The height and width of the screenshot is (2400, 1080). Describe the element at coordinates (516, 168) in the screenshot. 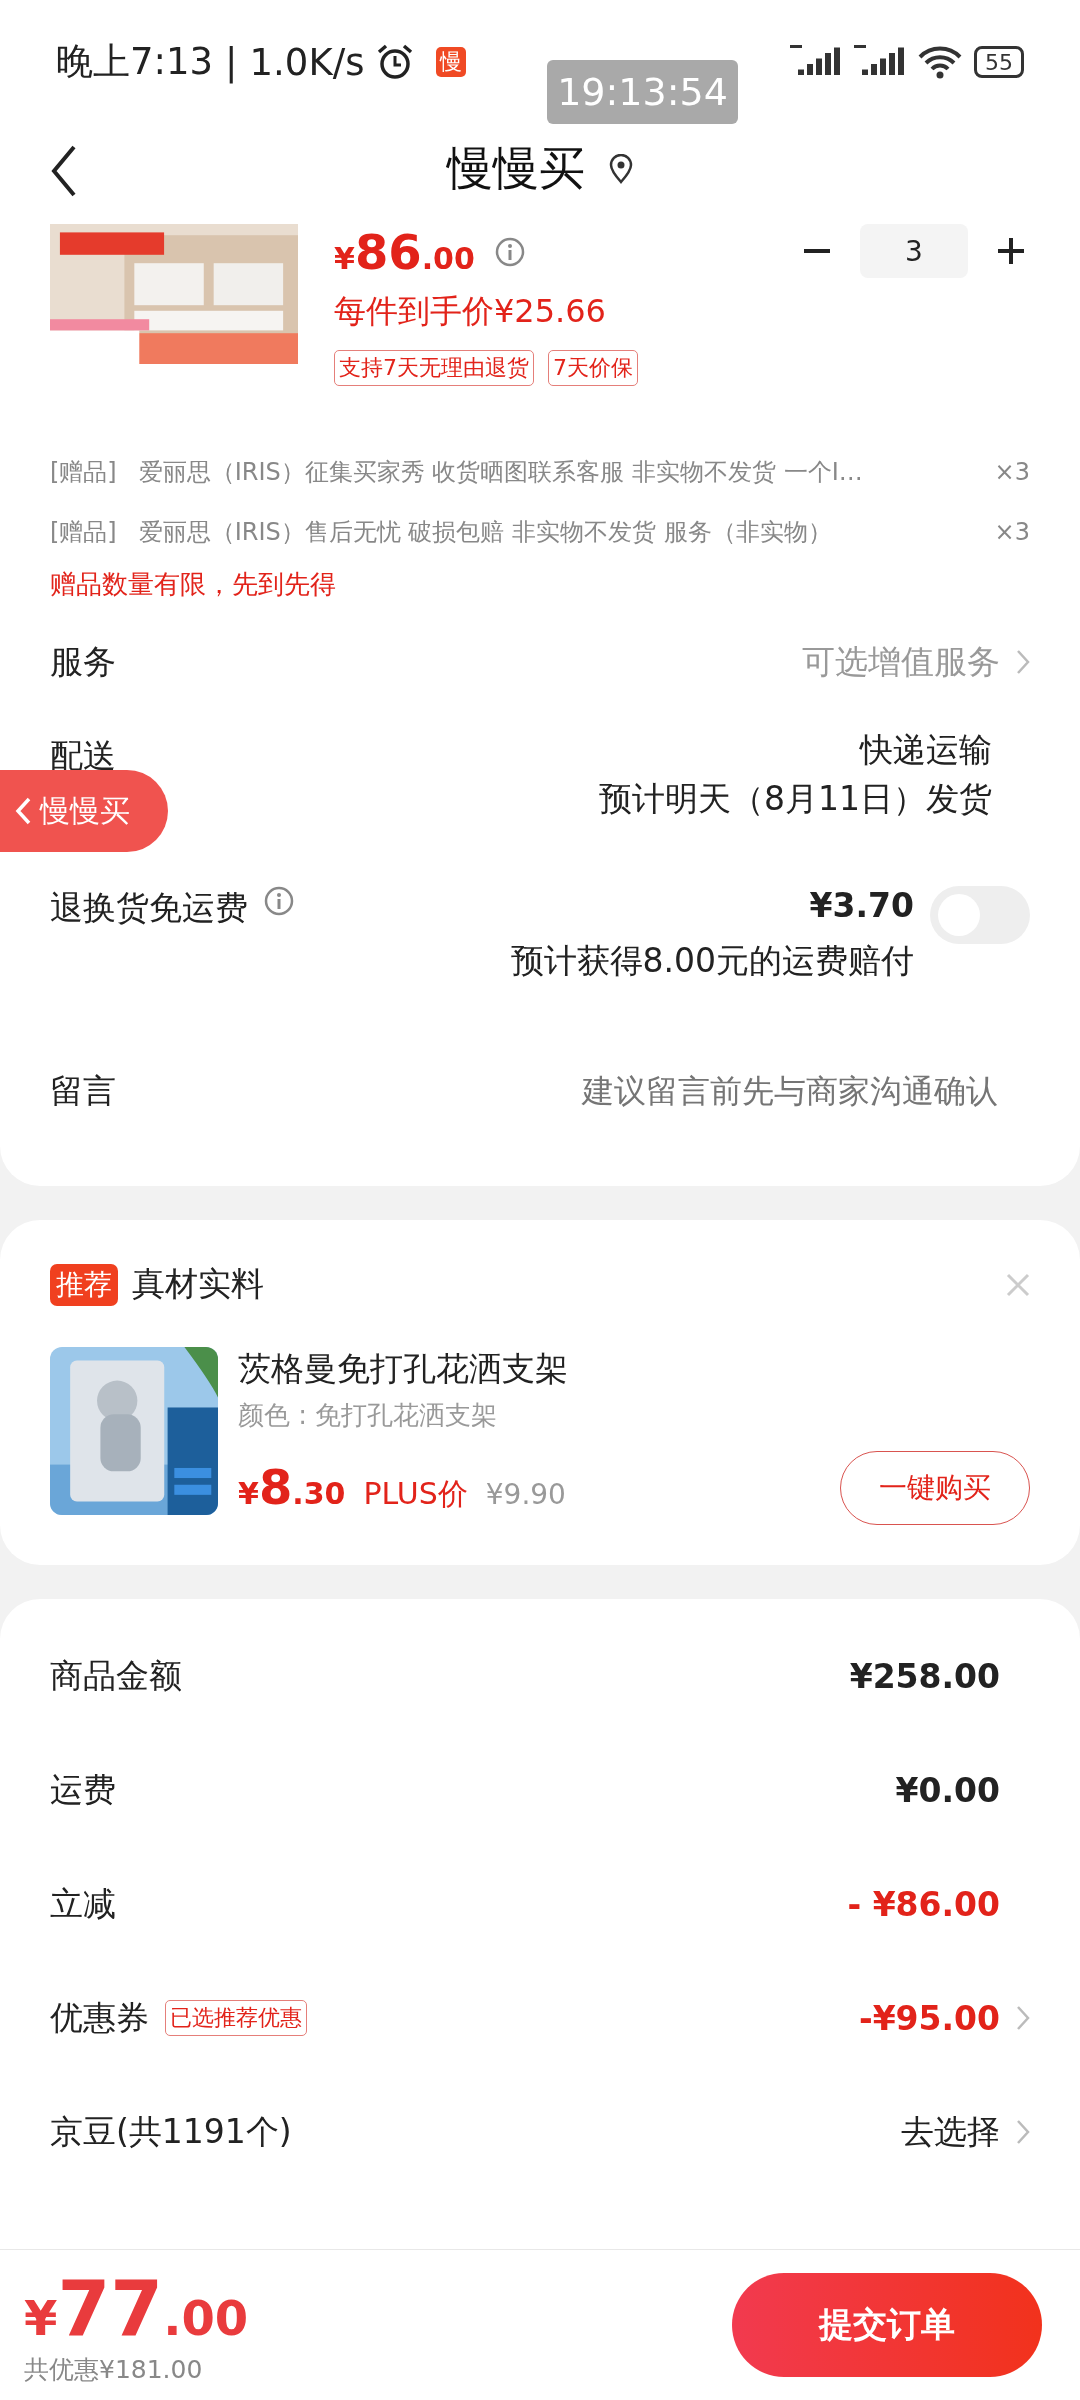

I see `page-title: 慢慢买` at that location.